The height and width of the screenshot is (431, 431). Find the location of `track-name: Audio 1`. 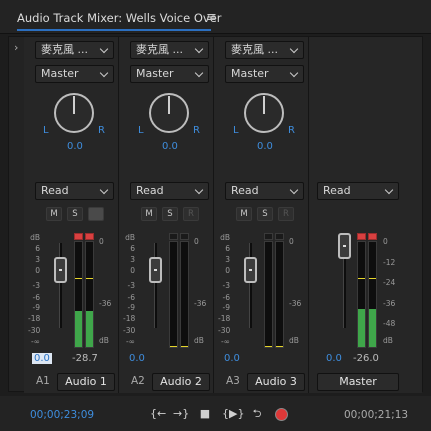

track-name: Audio 1 is located at coordinates (86, 382).